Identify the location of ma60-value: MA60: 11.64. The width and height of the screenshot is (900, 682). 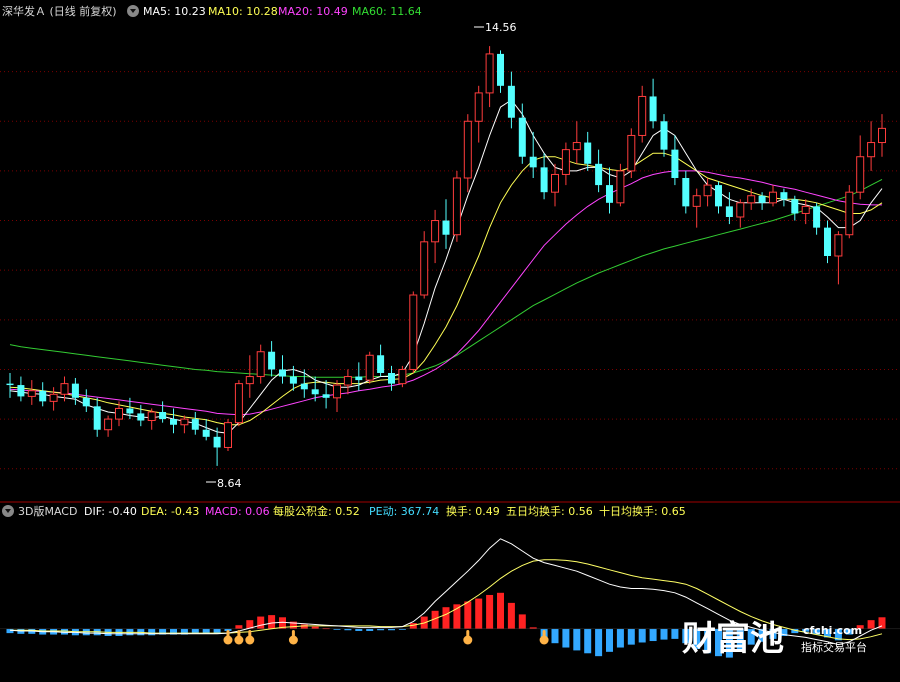
(387, 11).